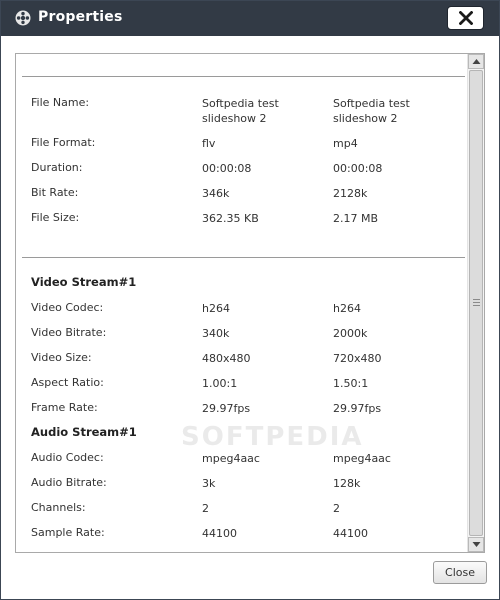 Image resolution: width=500 pixels, height=600 pixels. Describe the element at coordinates (460, 572) in the screenshot. I see `close-button: Close` at that location.